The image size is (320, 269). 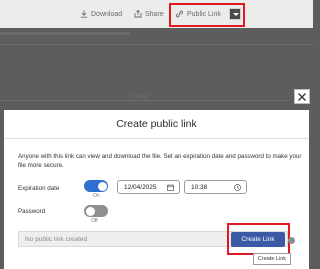 What do you see at coordinates (32, 211) in the screenshot?
I see `password-label: Password` at bounding box center [32, 211].